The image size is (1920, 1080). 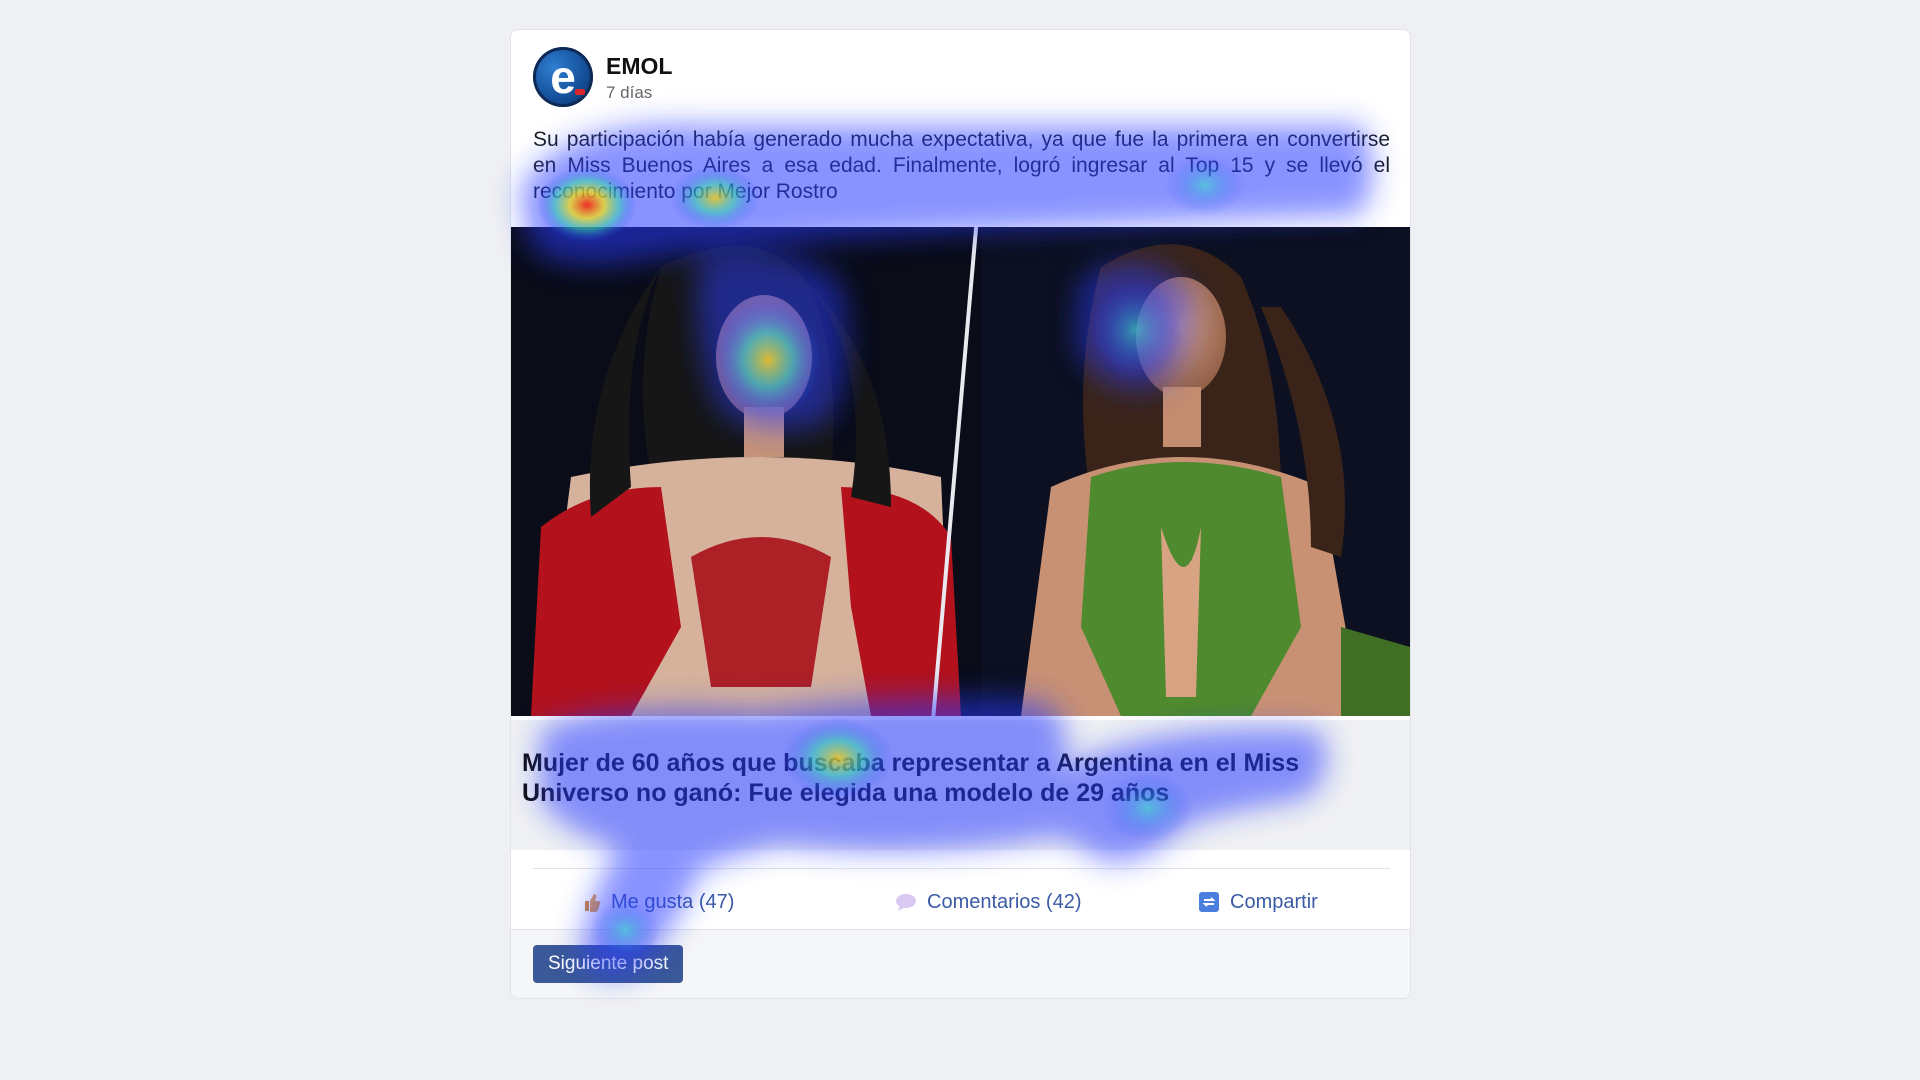 What do you see at coordinates (580, 92) in the screenshot?
I see `logo-accent` at bounding box center [580, 92].